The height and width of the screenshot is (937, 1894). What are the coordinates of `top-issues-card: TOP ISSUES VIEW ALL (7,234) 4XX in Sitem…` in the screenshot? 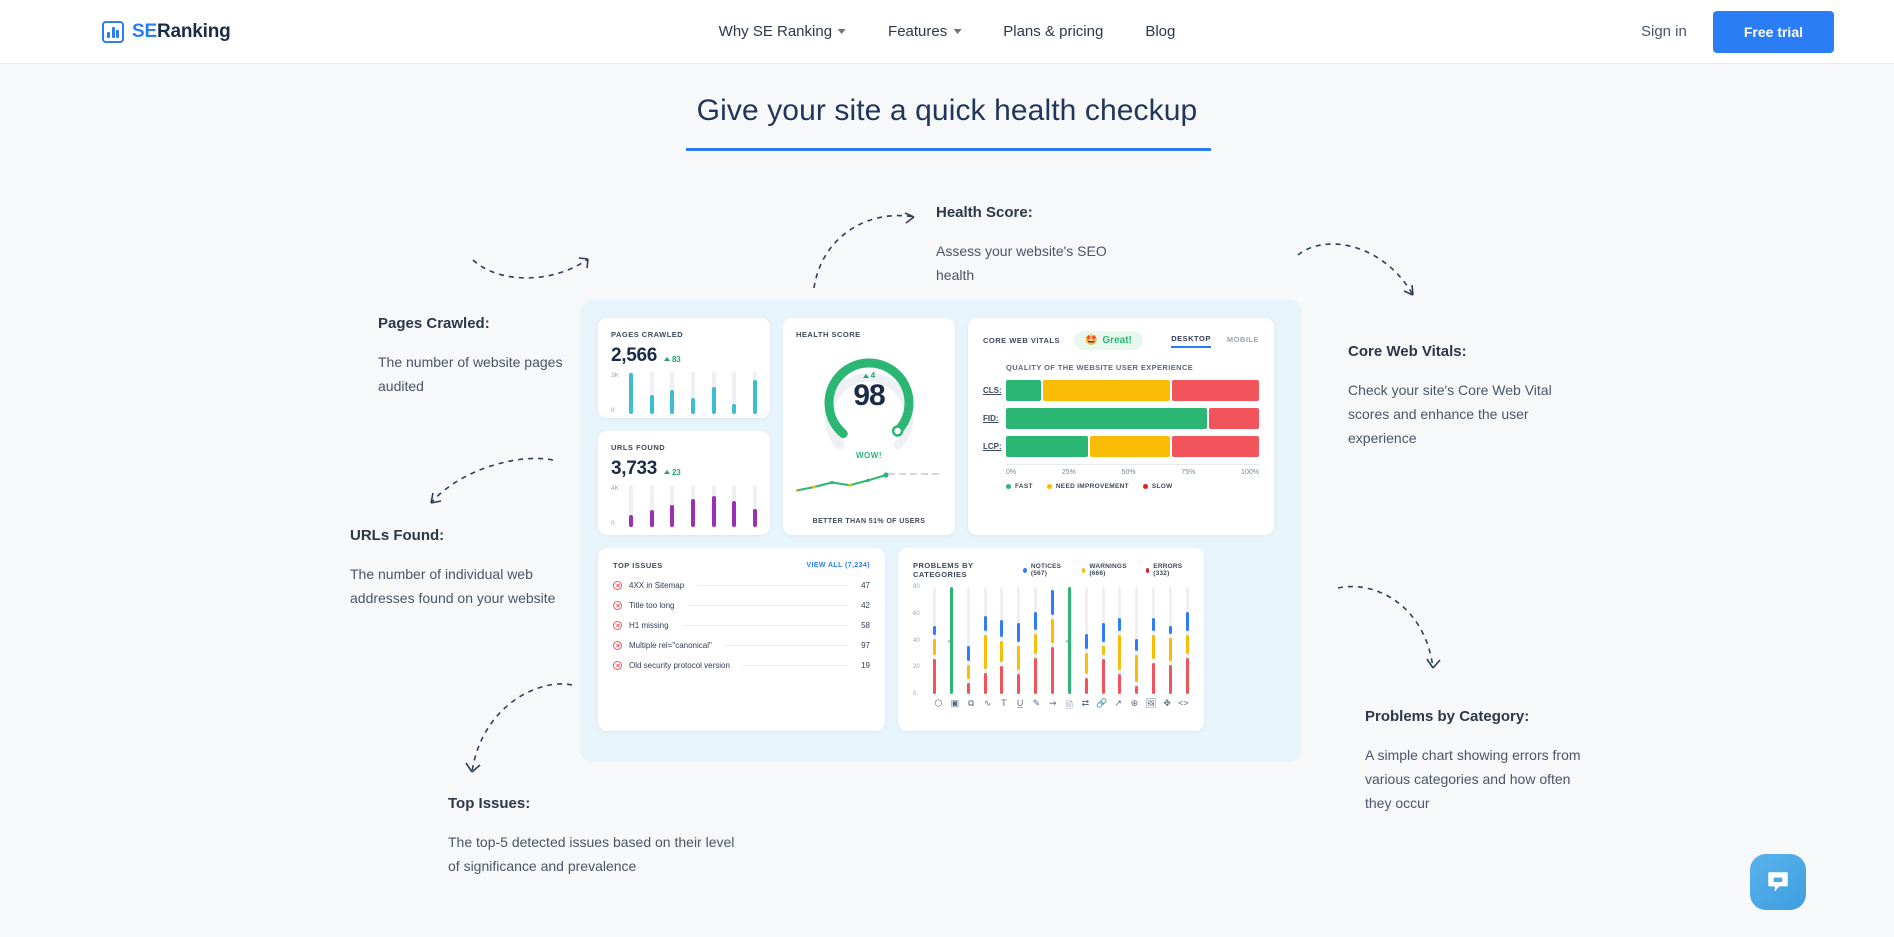 It's located at (741, 639).